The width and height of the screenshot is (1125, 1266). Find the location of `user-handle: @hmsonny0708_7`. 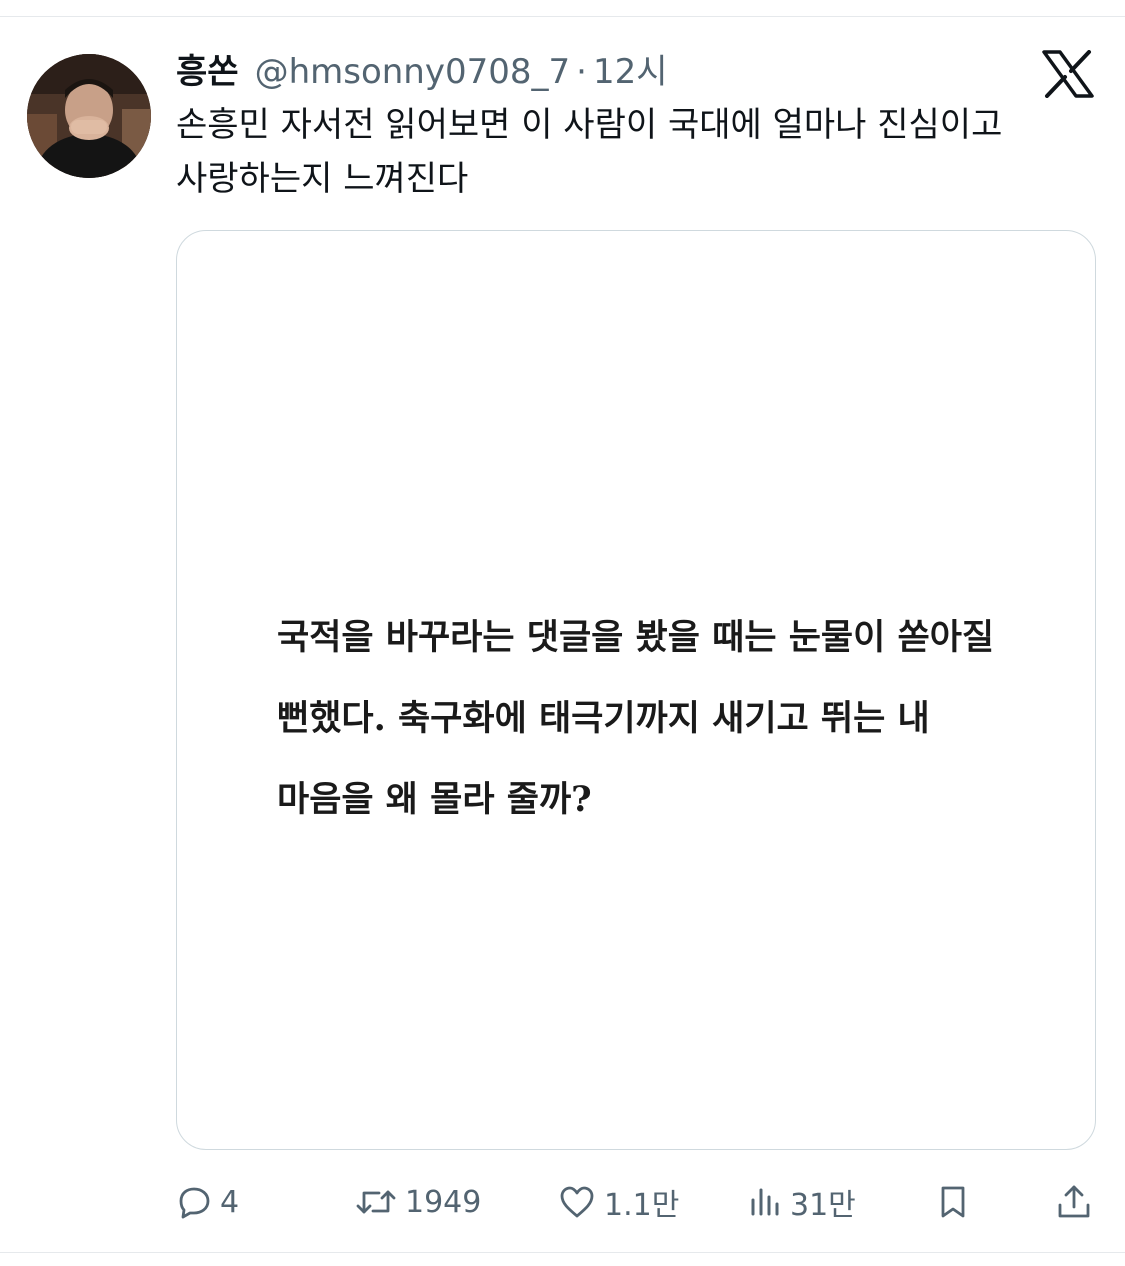

user-handle: @hmsonny0708_7 is located at coordinates (413, 72).